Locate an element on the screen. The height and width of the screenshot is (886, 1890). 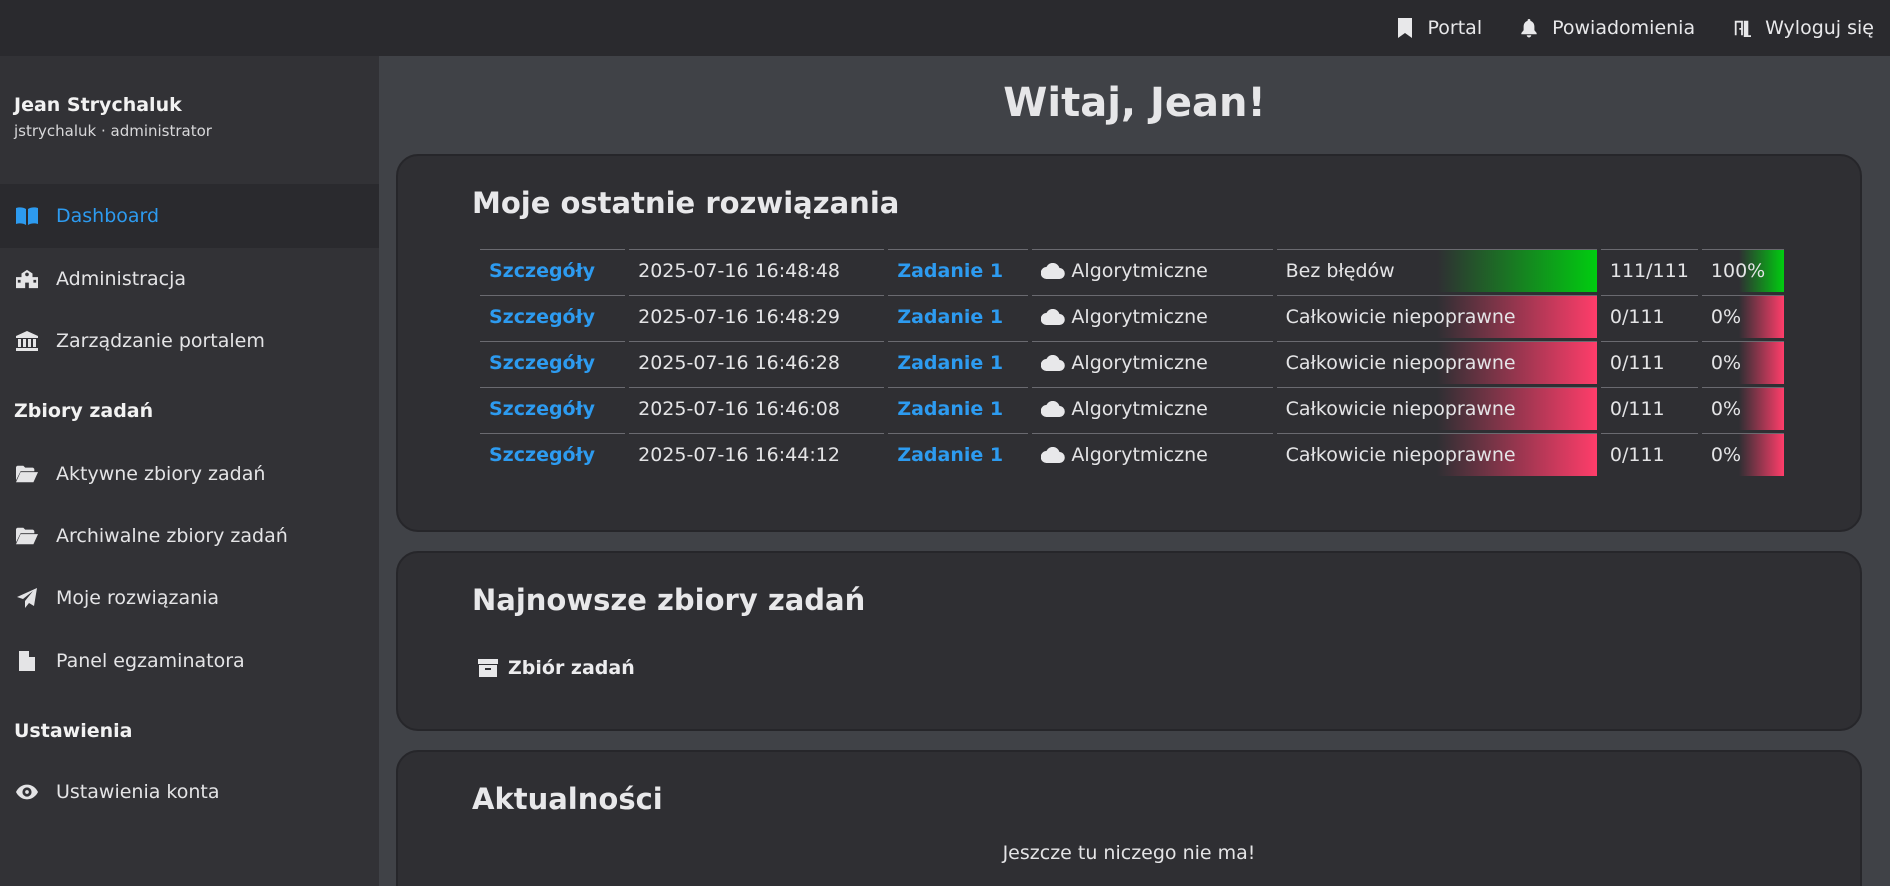
sidebar-item-zarzadzanie-portalem: Zarządzanie portalem is located at coordinates (189, 341).